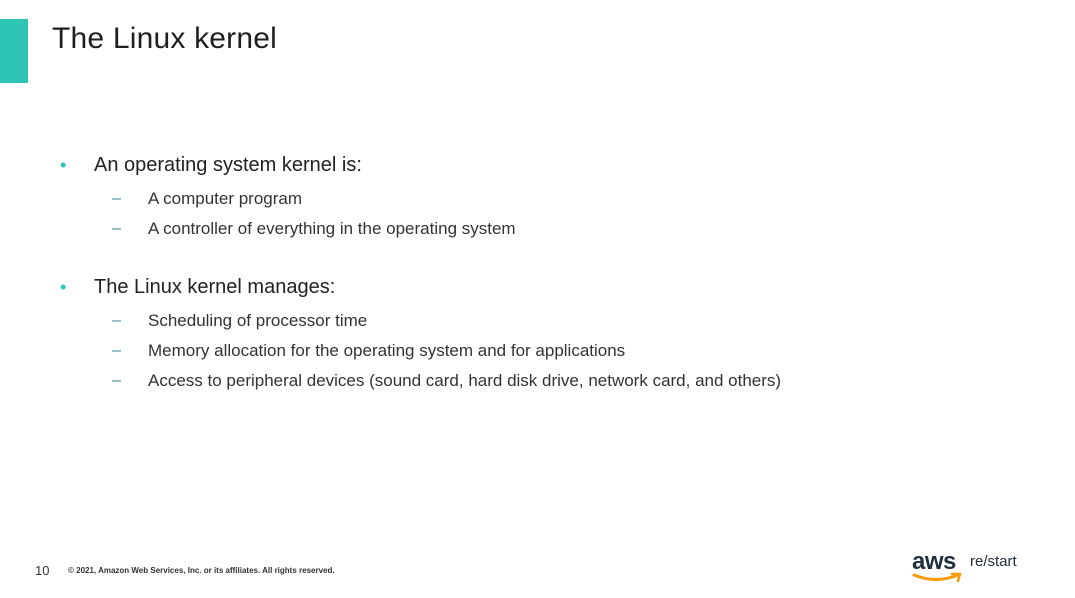 The height and width of the screenshot is (598, 1075). I want to click on sub-bullet-item: – A computer program, so click(540, 199).